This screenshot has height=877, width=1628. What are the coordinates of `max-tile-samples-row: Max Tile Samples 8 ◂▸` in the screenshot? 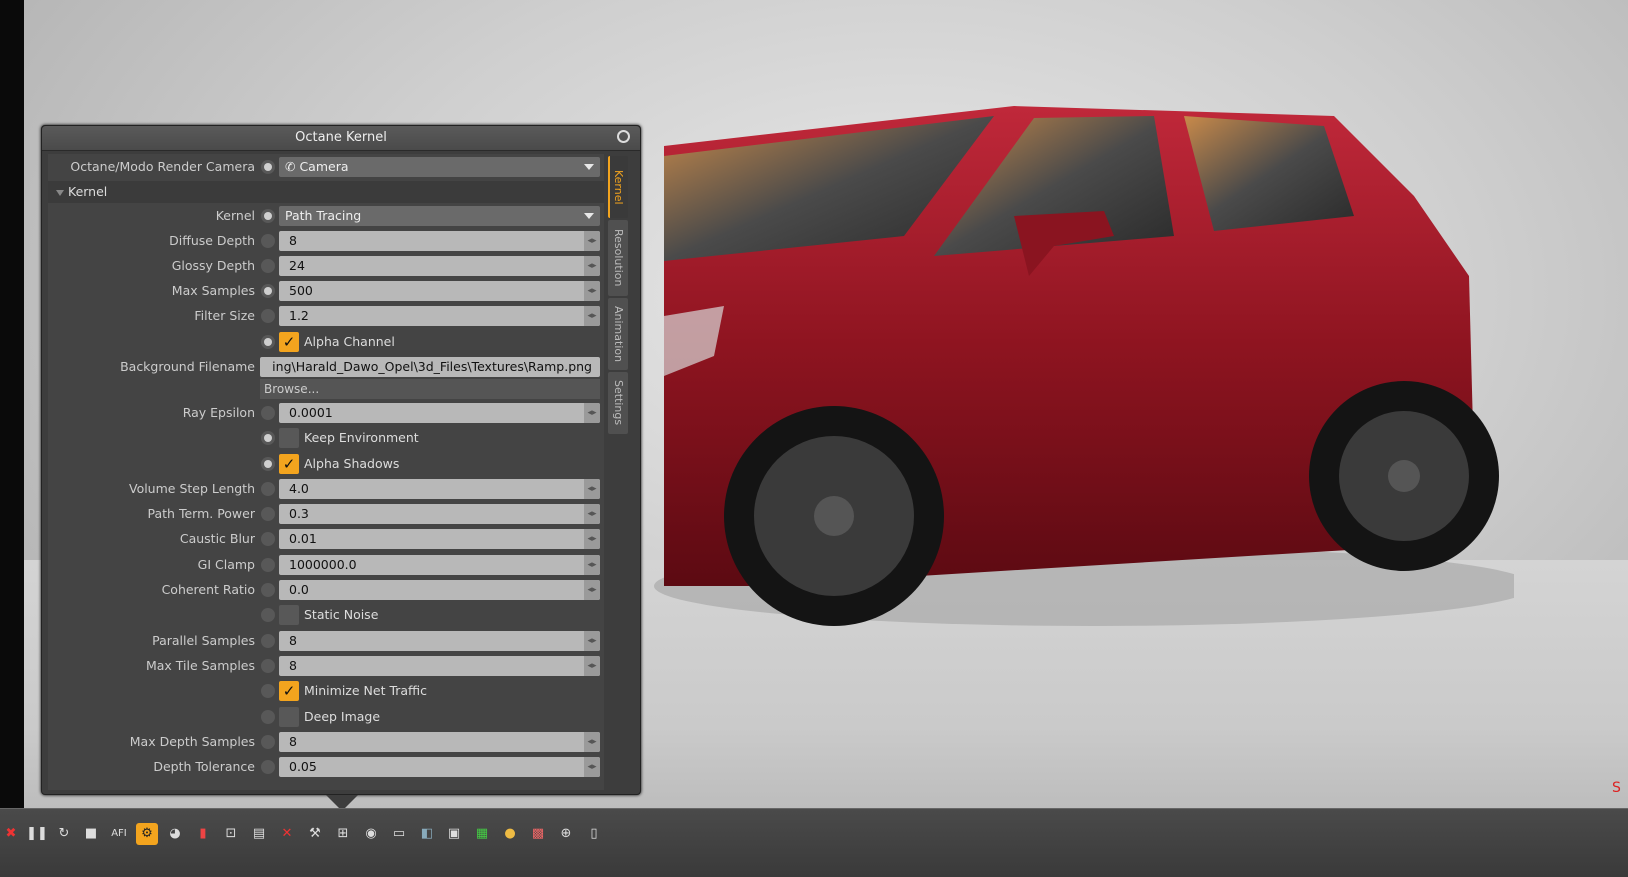 It's located at (326, 666).